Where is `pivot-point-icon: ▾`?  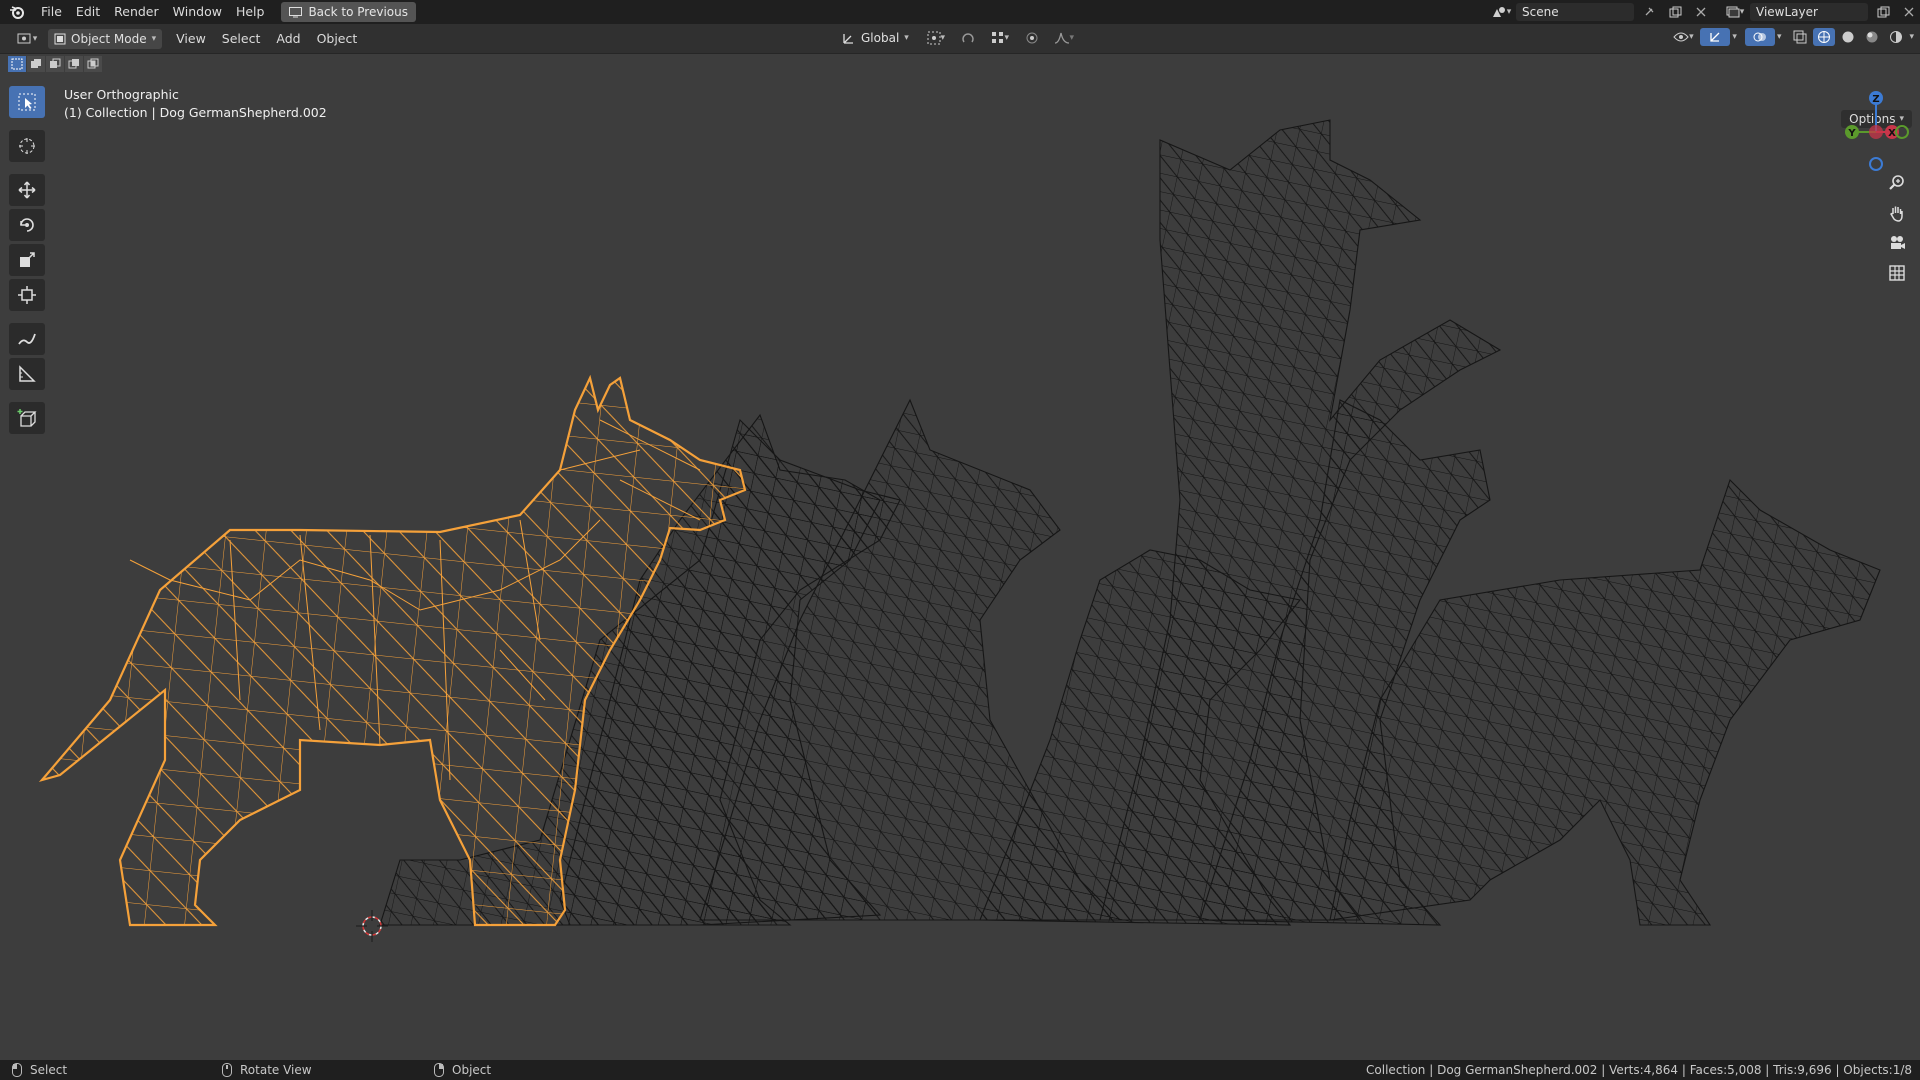
pivot-point-icon: ▾ is located at coordinates (936, 38).